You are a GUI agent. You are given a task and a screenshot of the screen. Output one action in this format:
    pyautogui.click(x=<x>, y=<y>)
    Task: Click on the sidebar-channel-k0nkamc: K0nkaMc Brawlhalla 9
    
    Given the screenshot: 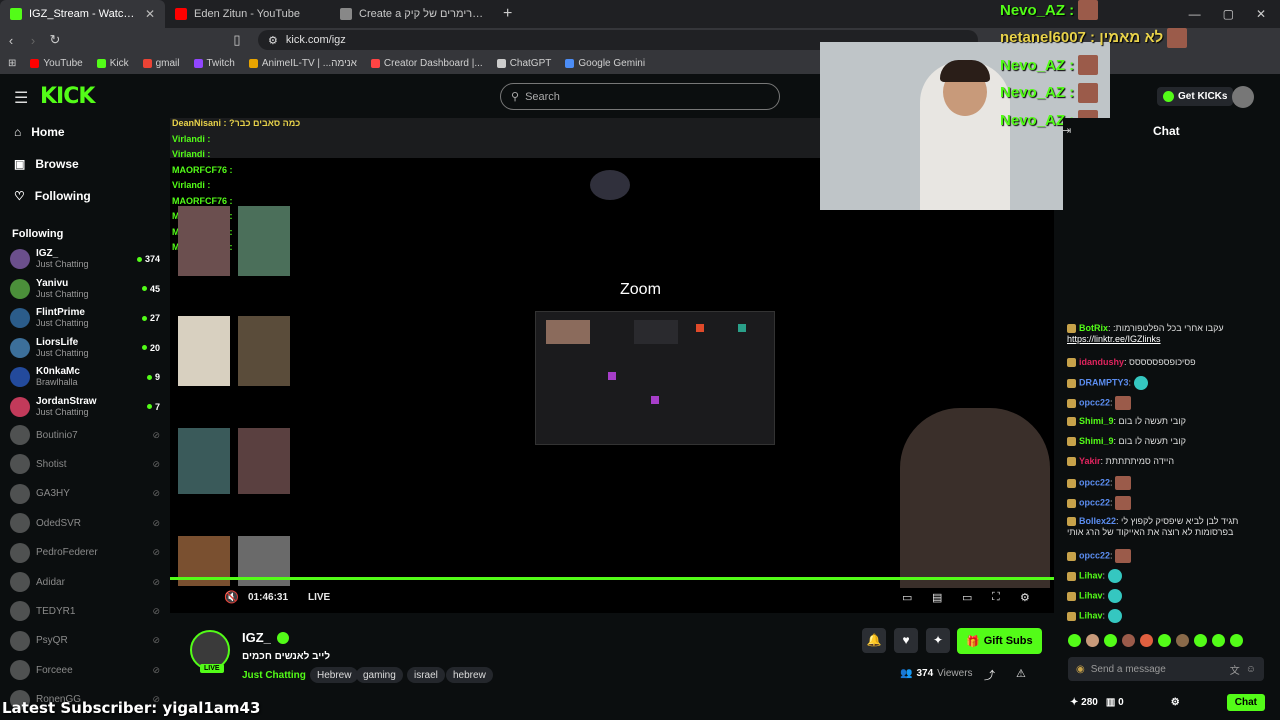 What is the action you would take?
    pyautogui.click(x=85, y=377)
    